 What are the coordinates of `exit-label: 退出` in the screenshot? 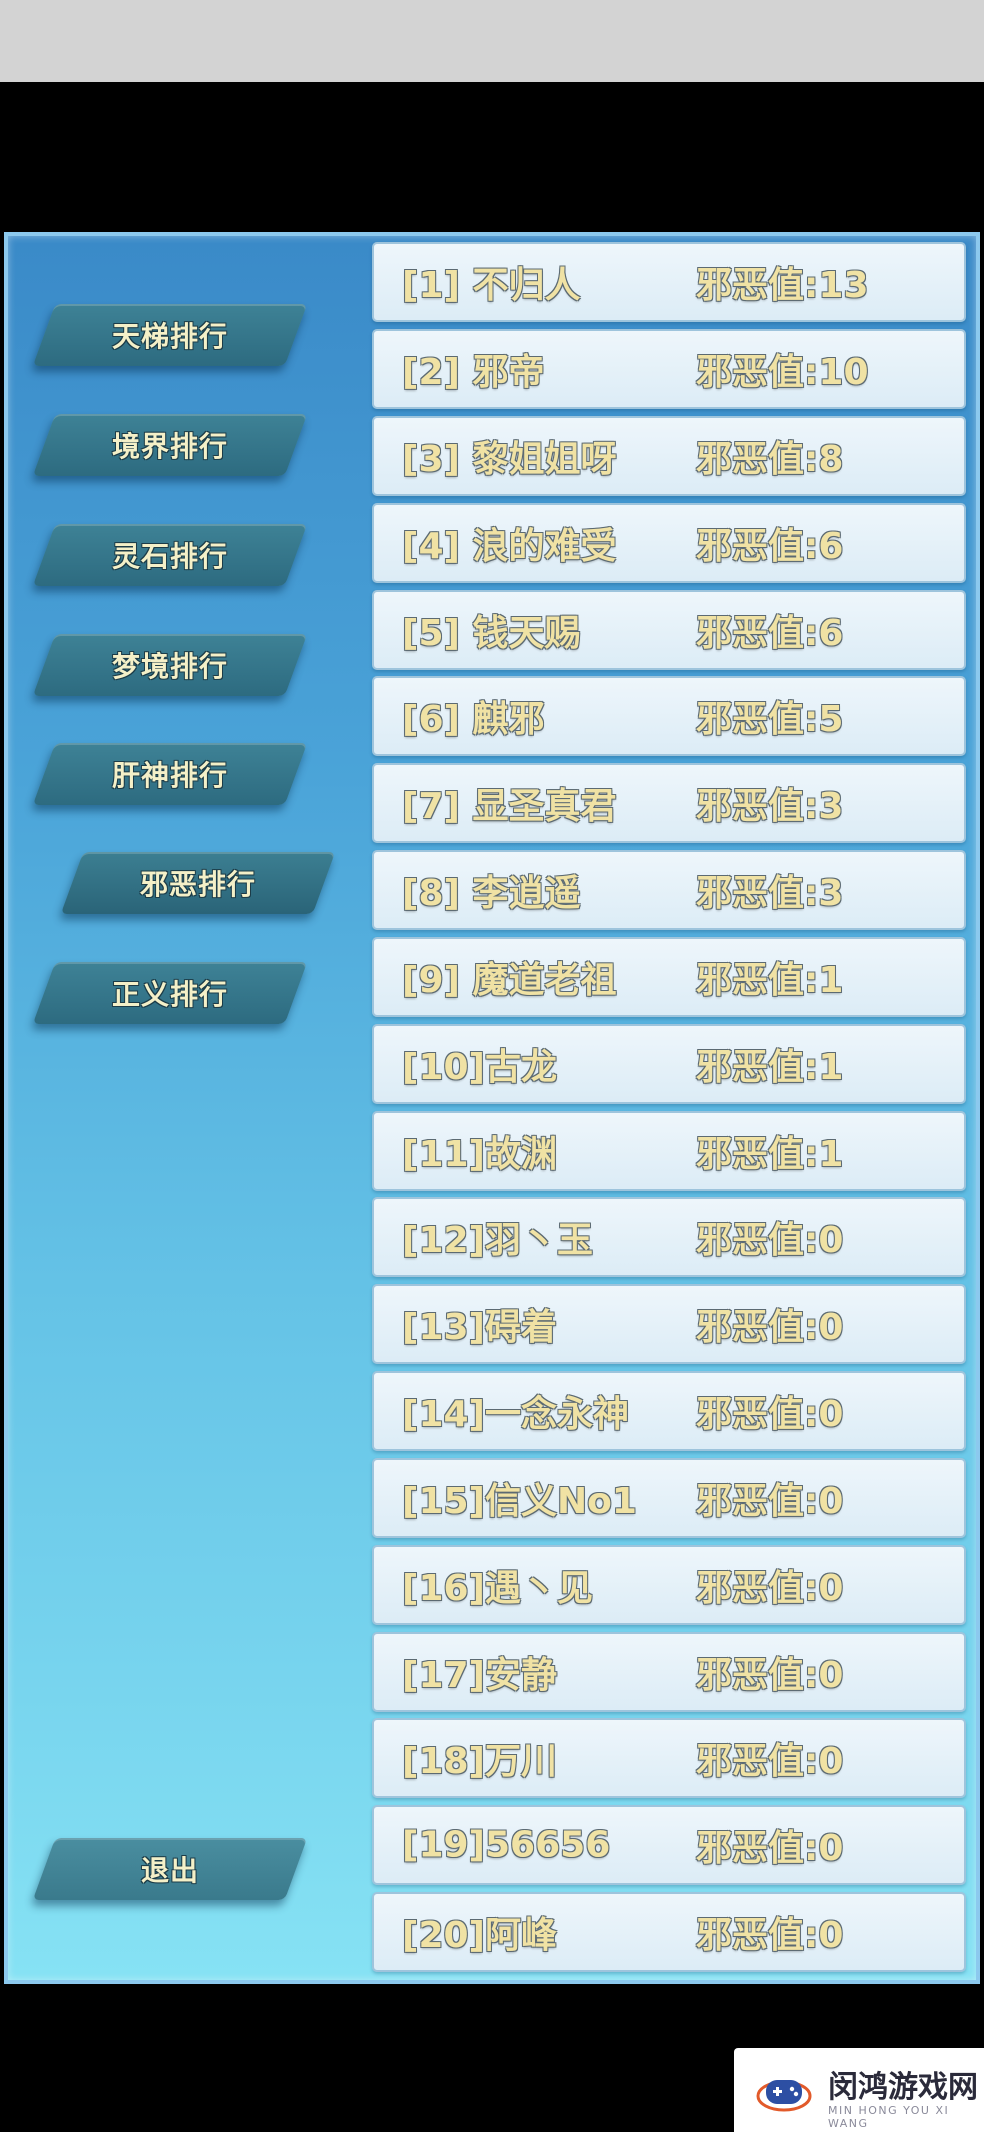 It's located at (169, 1870).